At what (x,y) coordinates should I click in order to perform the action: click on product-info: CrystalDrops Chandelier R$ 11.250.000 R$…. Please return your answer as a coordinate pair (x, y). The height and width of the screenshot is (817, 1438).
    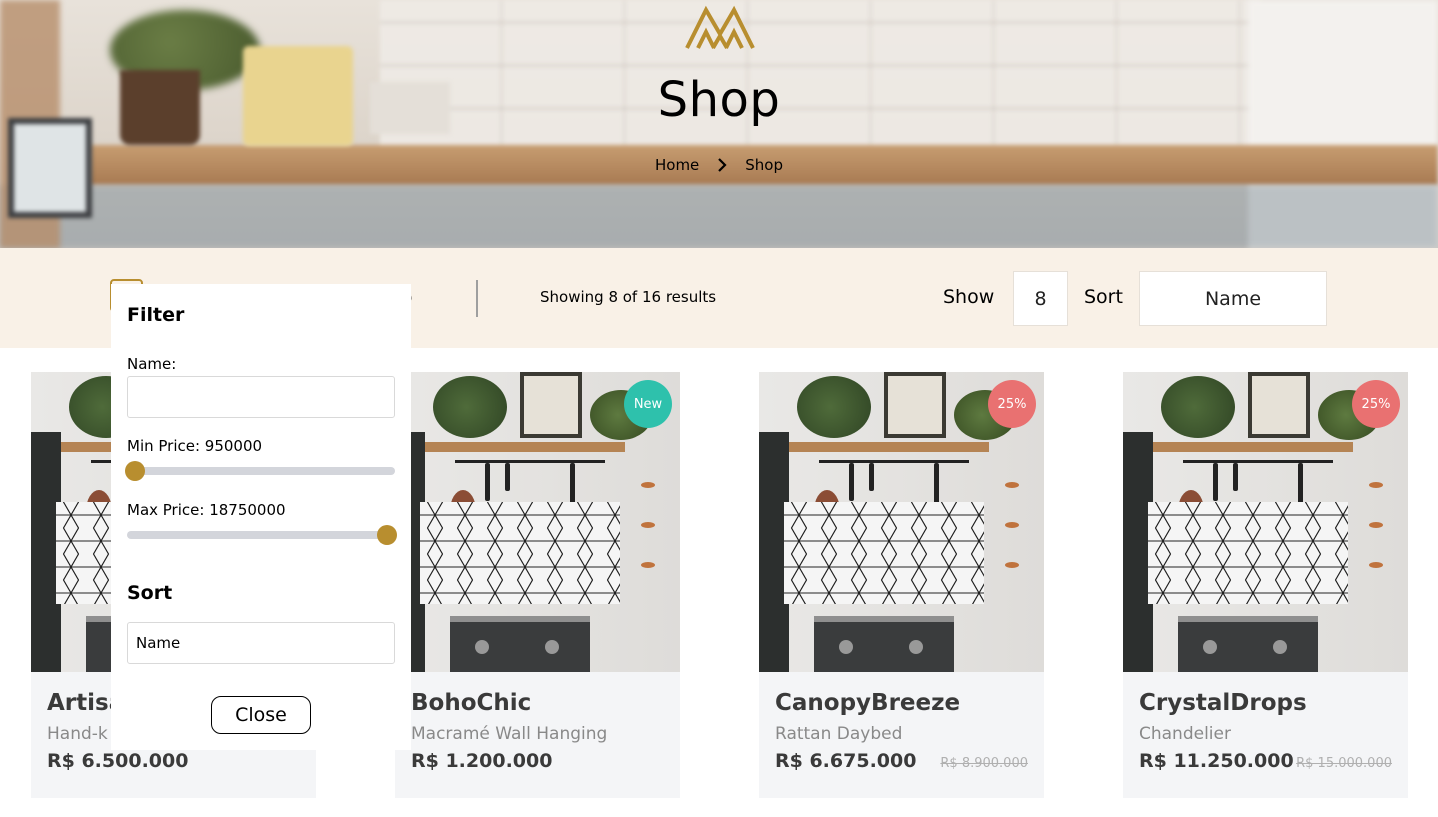
    Looking at the image, I should click on (1265, 731).